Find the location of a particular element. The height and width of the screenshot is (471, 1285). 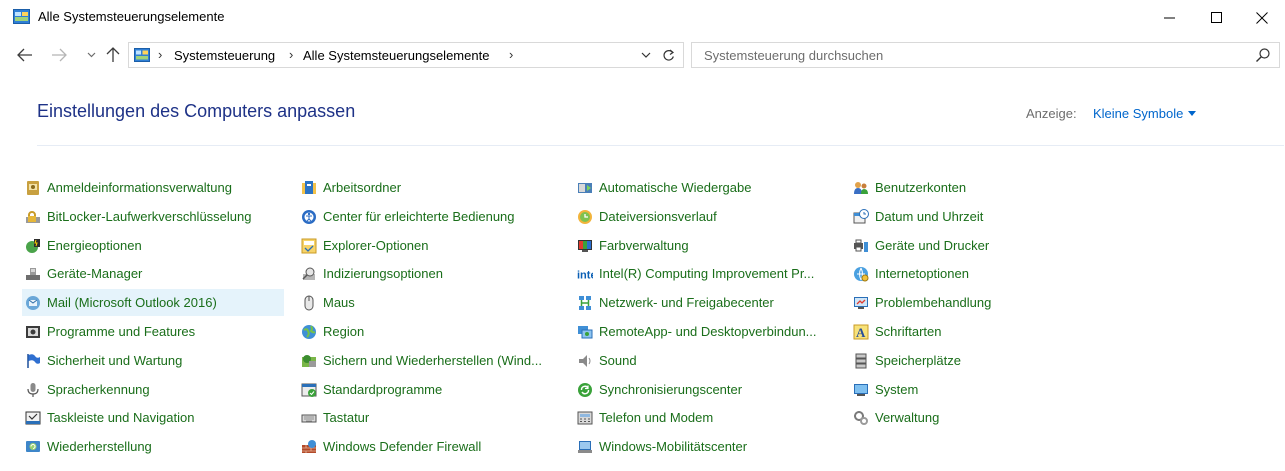

item-windows-defender-firewall: Windows Defender Firewall is located at coordinates (429, 446).